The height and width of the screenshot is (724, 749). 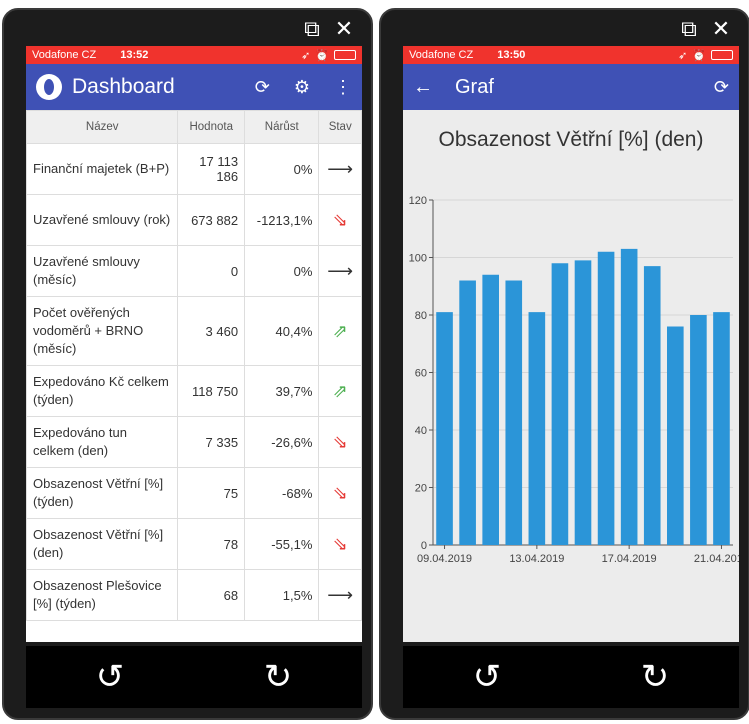 I want to click on y-tick-label: 40, so click(x=421, y=431).